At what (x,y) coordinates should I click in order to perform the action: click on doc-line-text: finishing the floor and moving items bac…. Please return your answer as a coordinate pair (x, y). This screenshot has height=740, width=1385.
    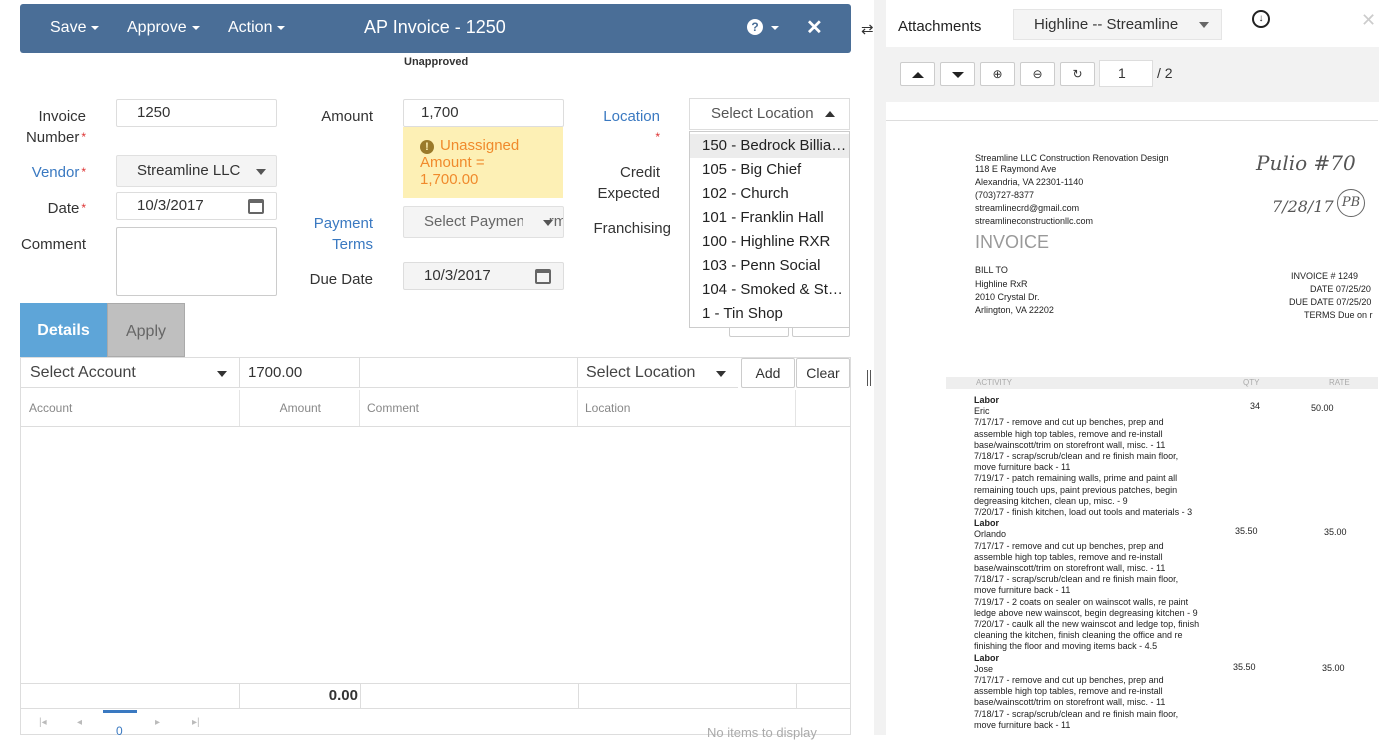
    Looking at the image, I should click on (1066, 646).